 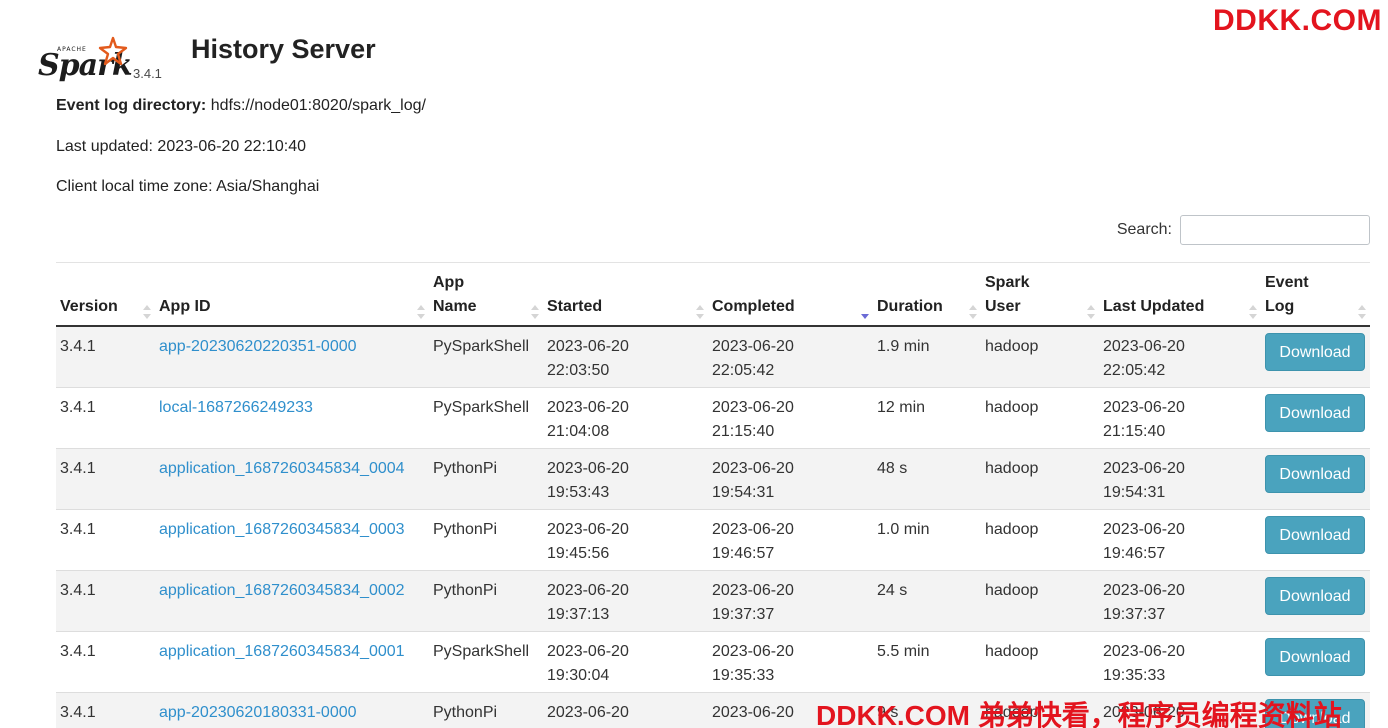 I want to click on started-time: 22:03:50, so click(x=578, y=370).